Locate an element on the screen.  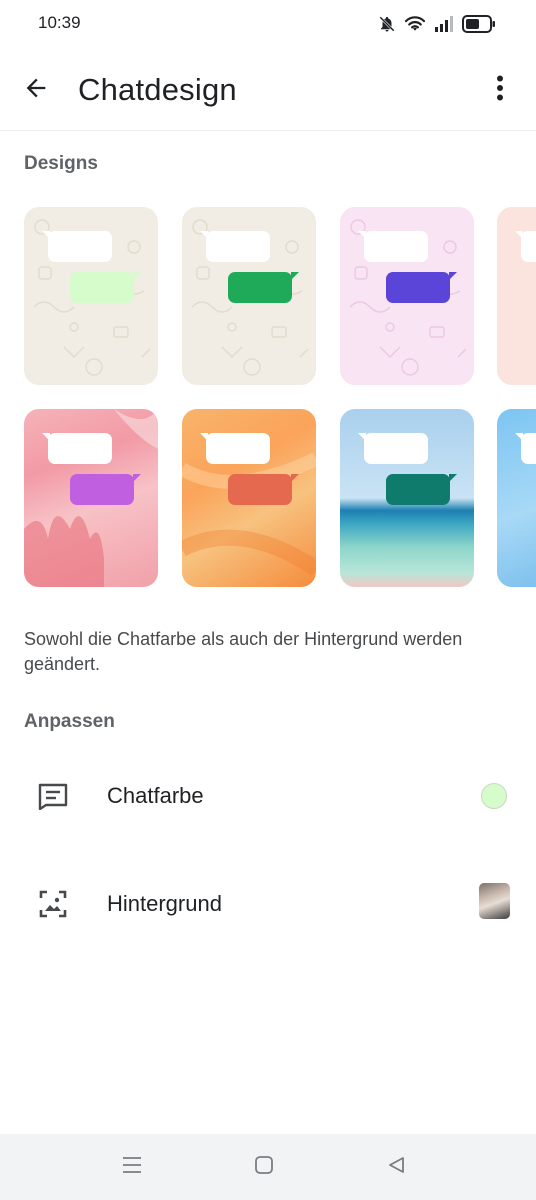
customize-heading: Anpassen is located at coordinates (69, 721).